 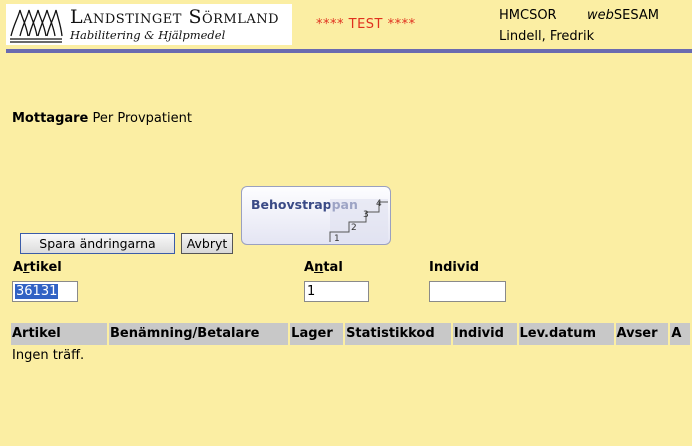 What do you see at coordinates (336, 291) in the screenshot?
I see `antal-input` at bounding box center [336, 291].